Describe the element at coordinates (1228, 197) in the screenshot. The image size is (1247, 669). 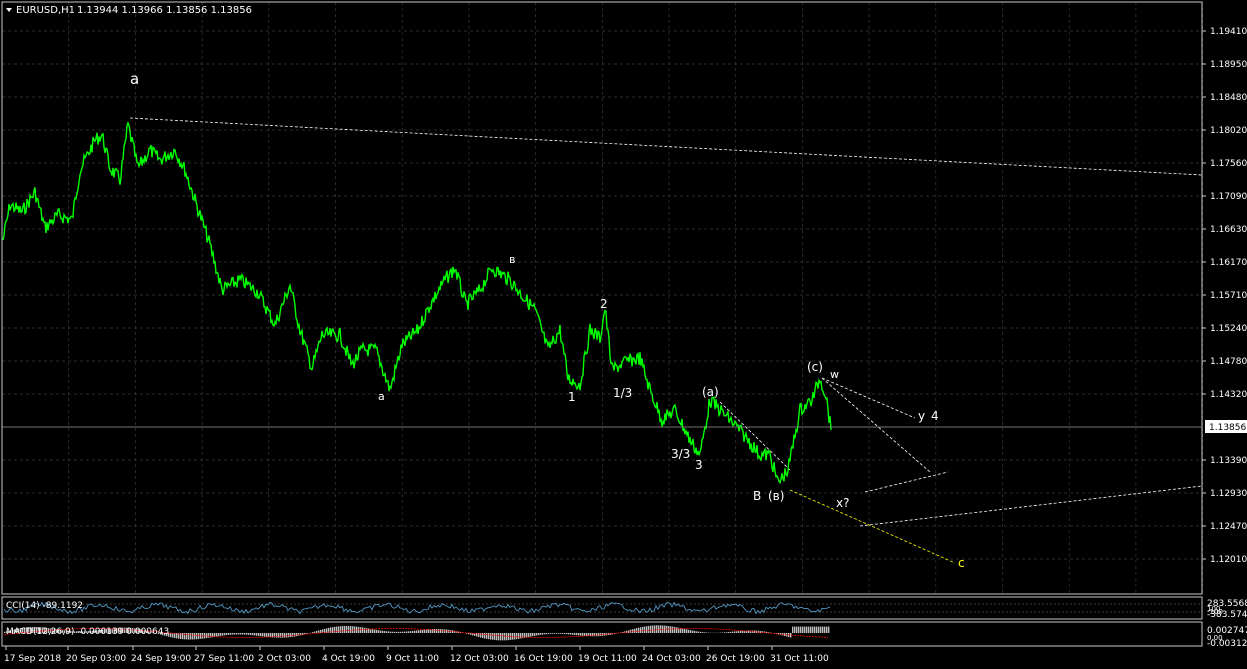
I see `price-tick-label: 1.17090` at that location.